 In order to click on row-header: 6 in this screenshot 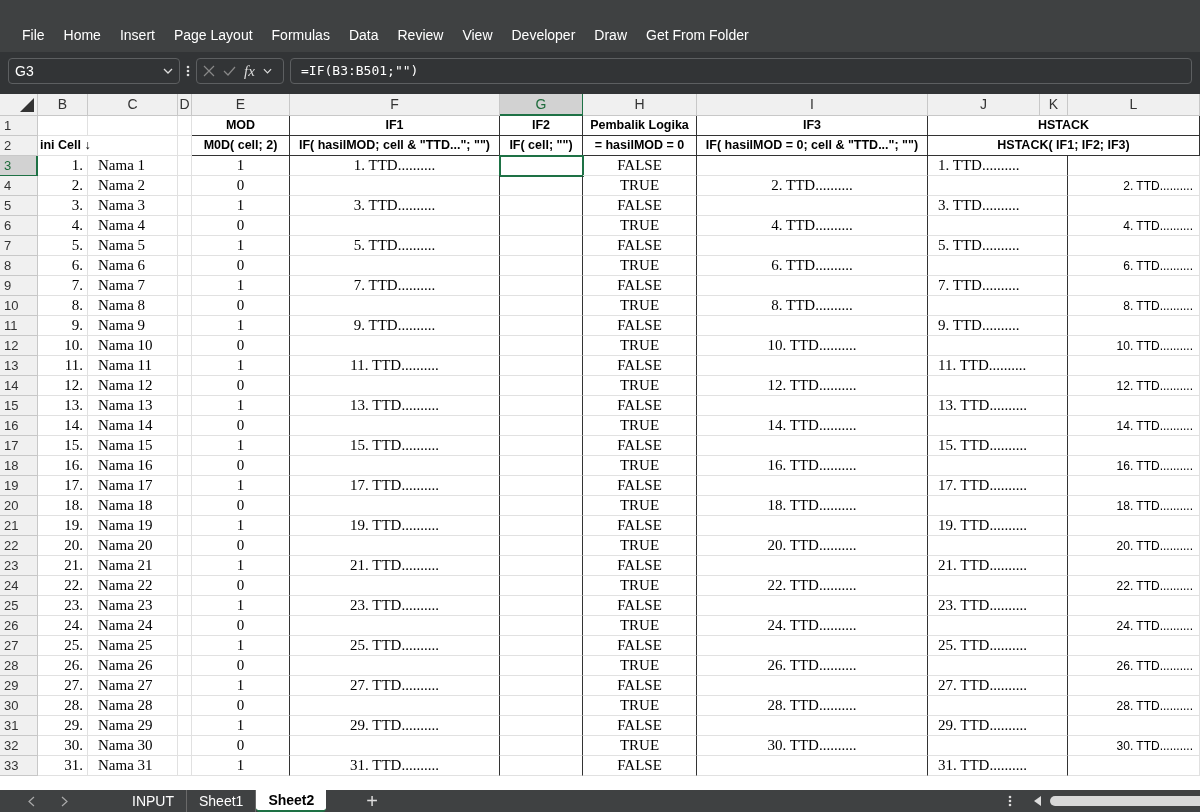, I will do `click(19, 226)`.